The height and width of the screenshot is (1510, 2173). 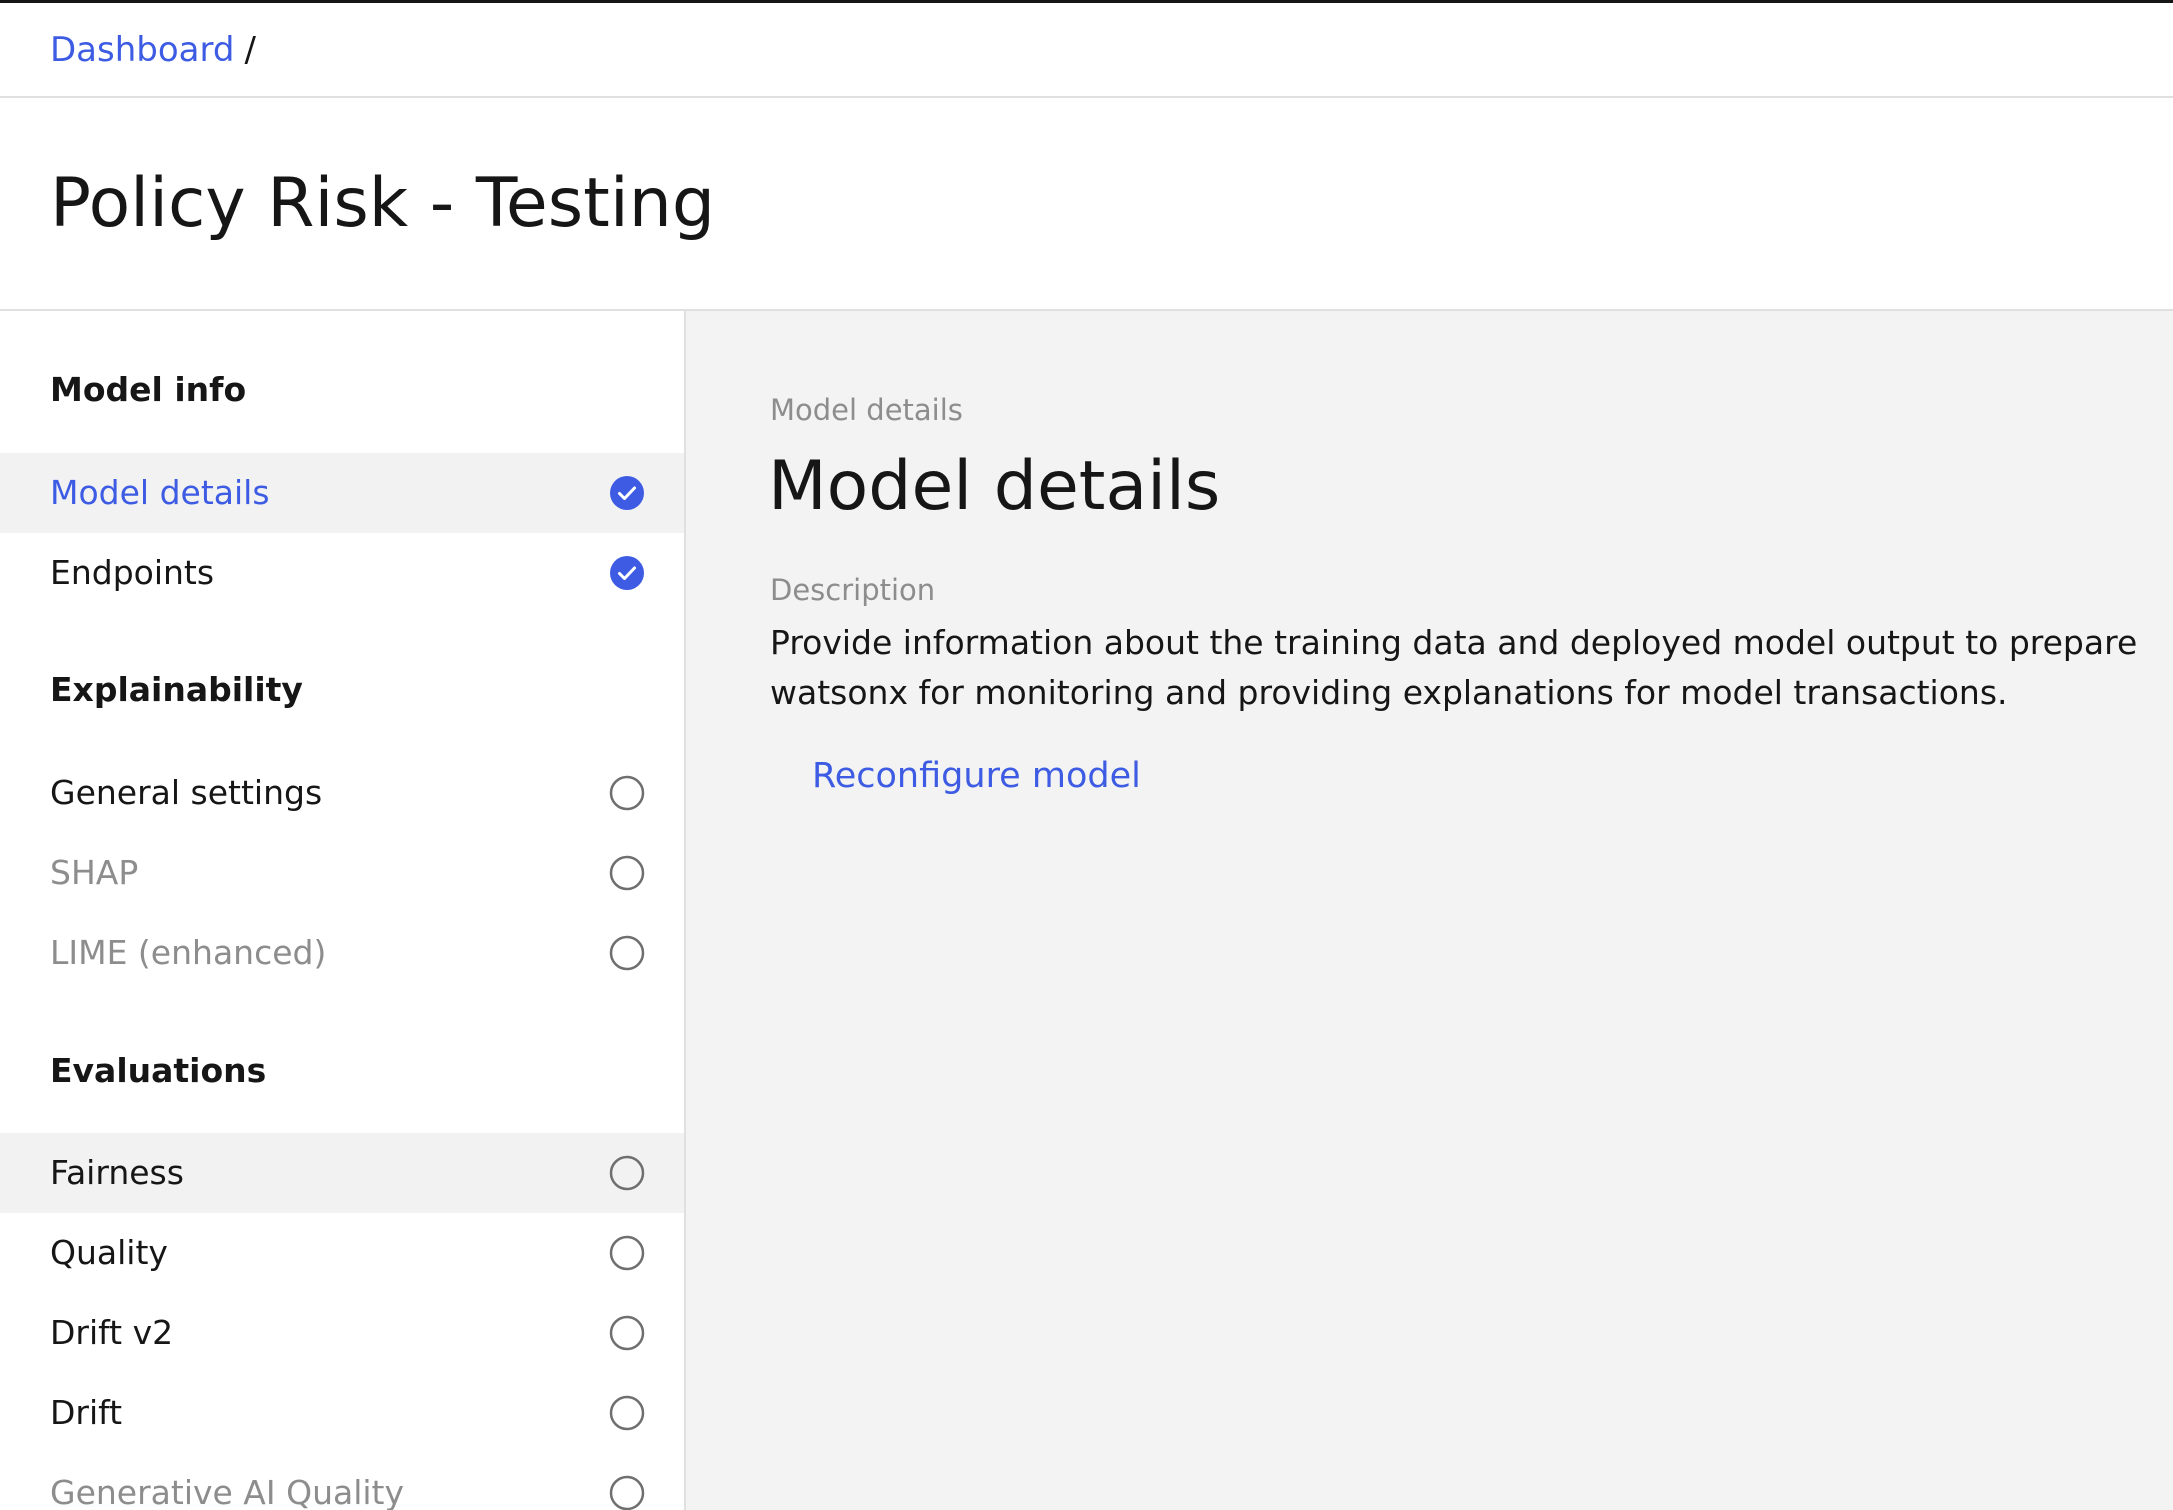 What do you see at coordinates (132, 572) in the screenshot?
I see `sidebar-item-label: Endpoints` at bounding box center [132, 572].